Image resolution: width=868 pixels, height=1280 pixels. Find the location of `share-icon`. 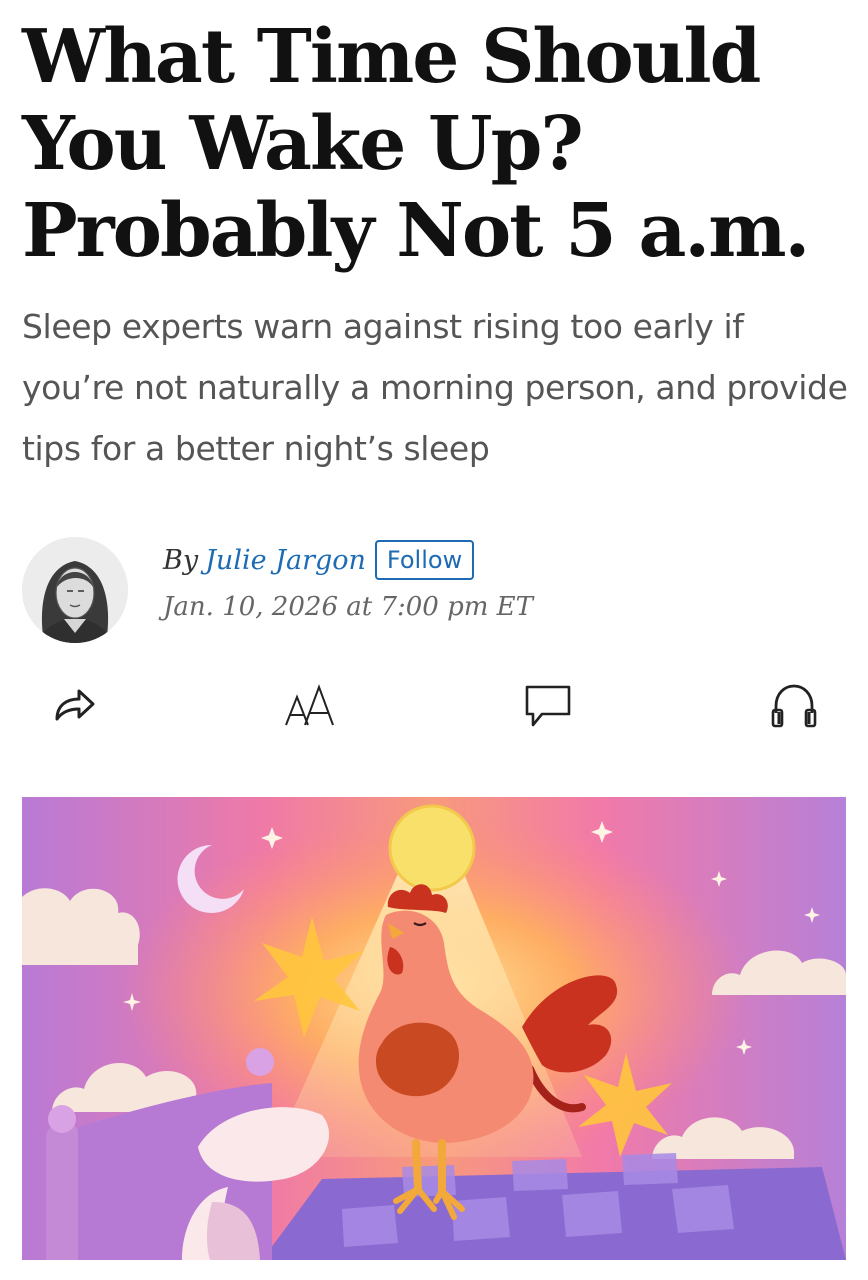

share-icon is located at coordinates (74, 708).